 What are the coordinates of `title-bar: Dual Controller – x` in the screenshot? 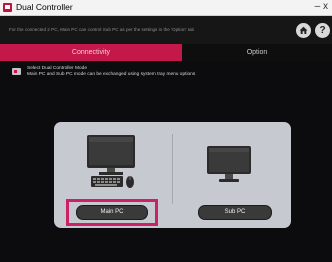 It's located at (166, 8).